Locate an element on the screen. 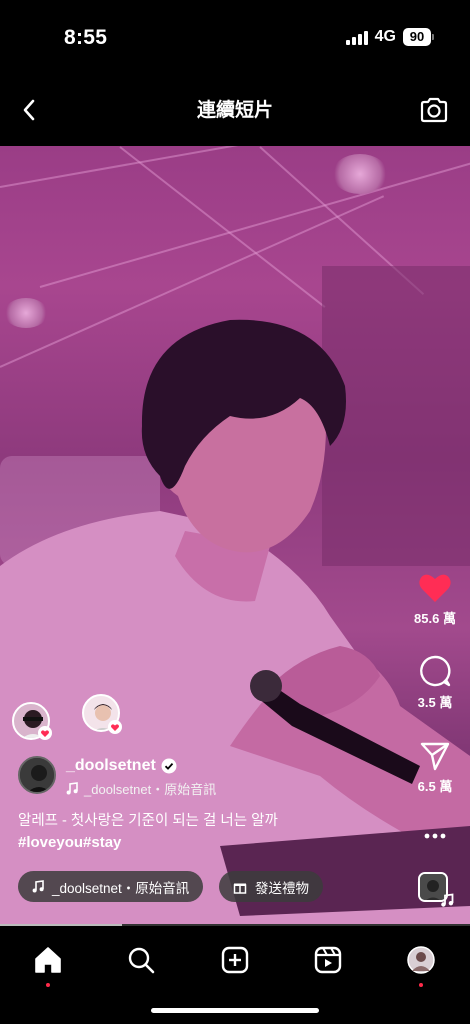 The image size is (470, 1024). caption: 알레프 - 첫사랑은 기준이 되는 걸 너는 알까 #loveyou#stay is located at coordinates (208, 832).